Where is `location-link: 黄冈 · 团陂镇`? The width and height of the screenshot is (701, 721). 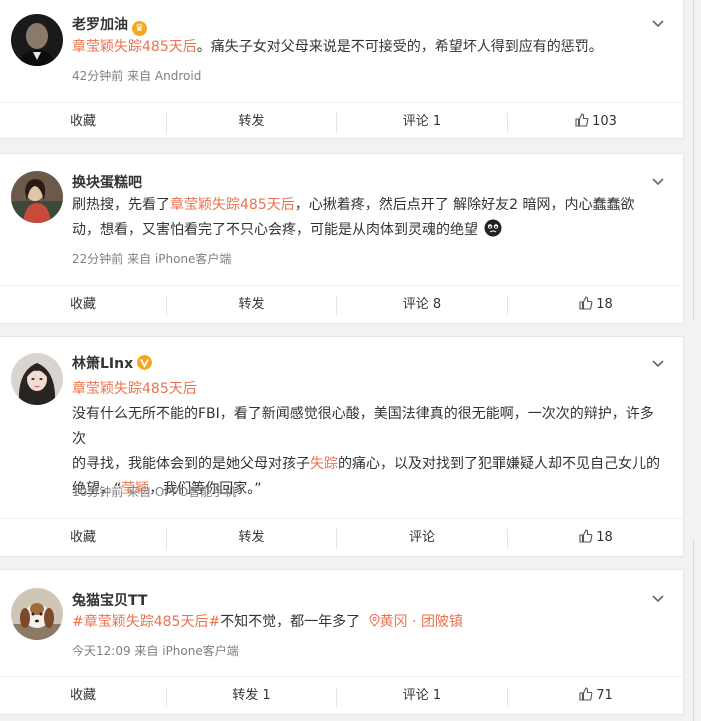 location-link: 黄冈 · 团陂镇 is located at coordinates (416, 621).